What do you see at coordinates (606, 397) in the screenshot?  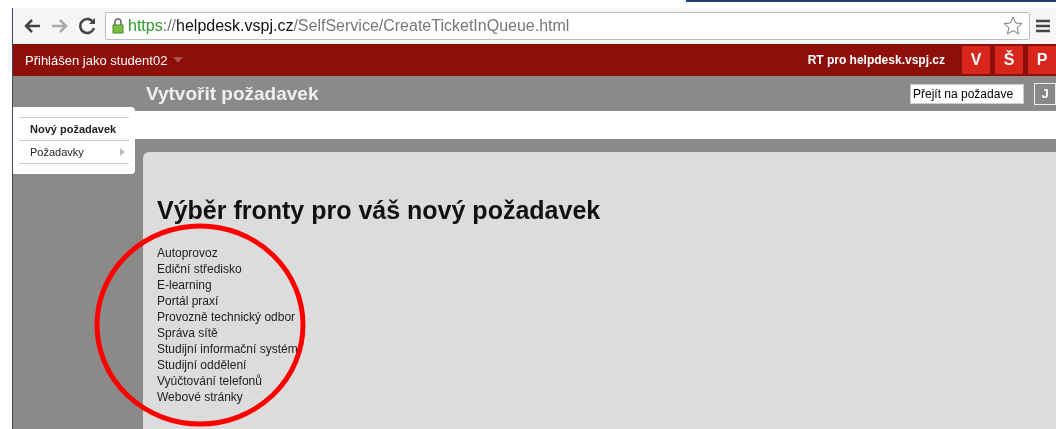 I see `queue-link: Webové stránky` at bounding box center [606, 397].